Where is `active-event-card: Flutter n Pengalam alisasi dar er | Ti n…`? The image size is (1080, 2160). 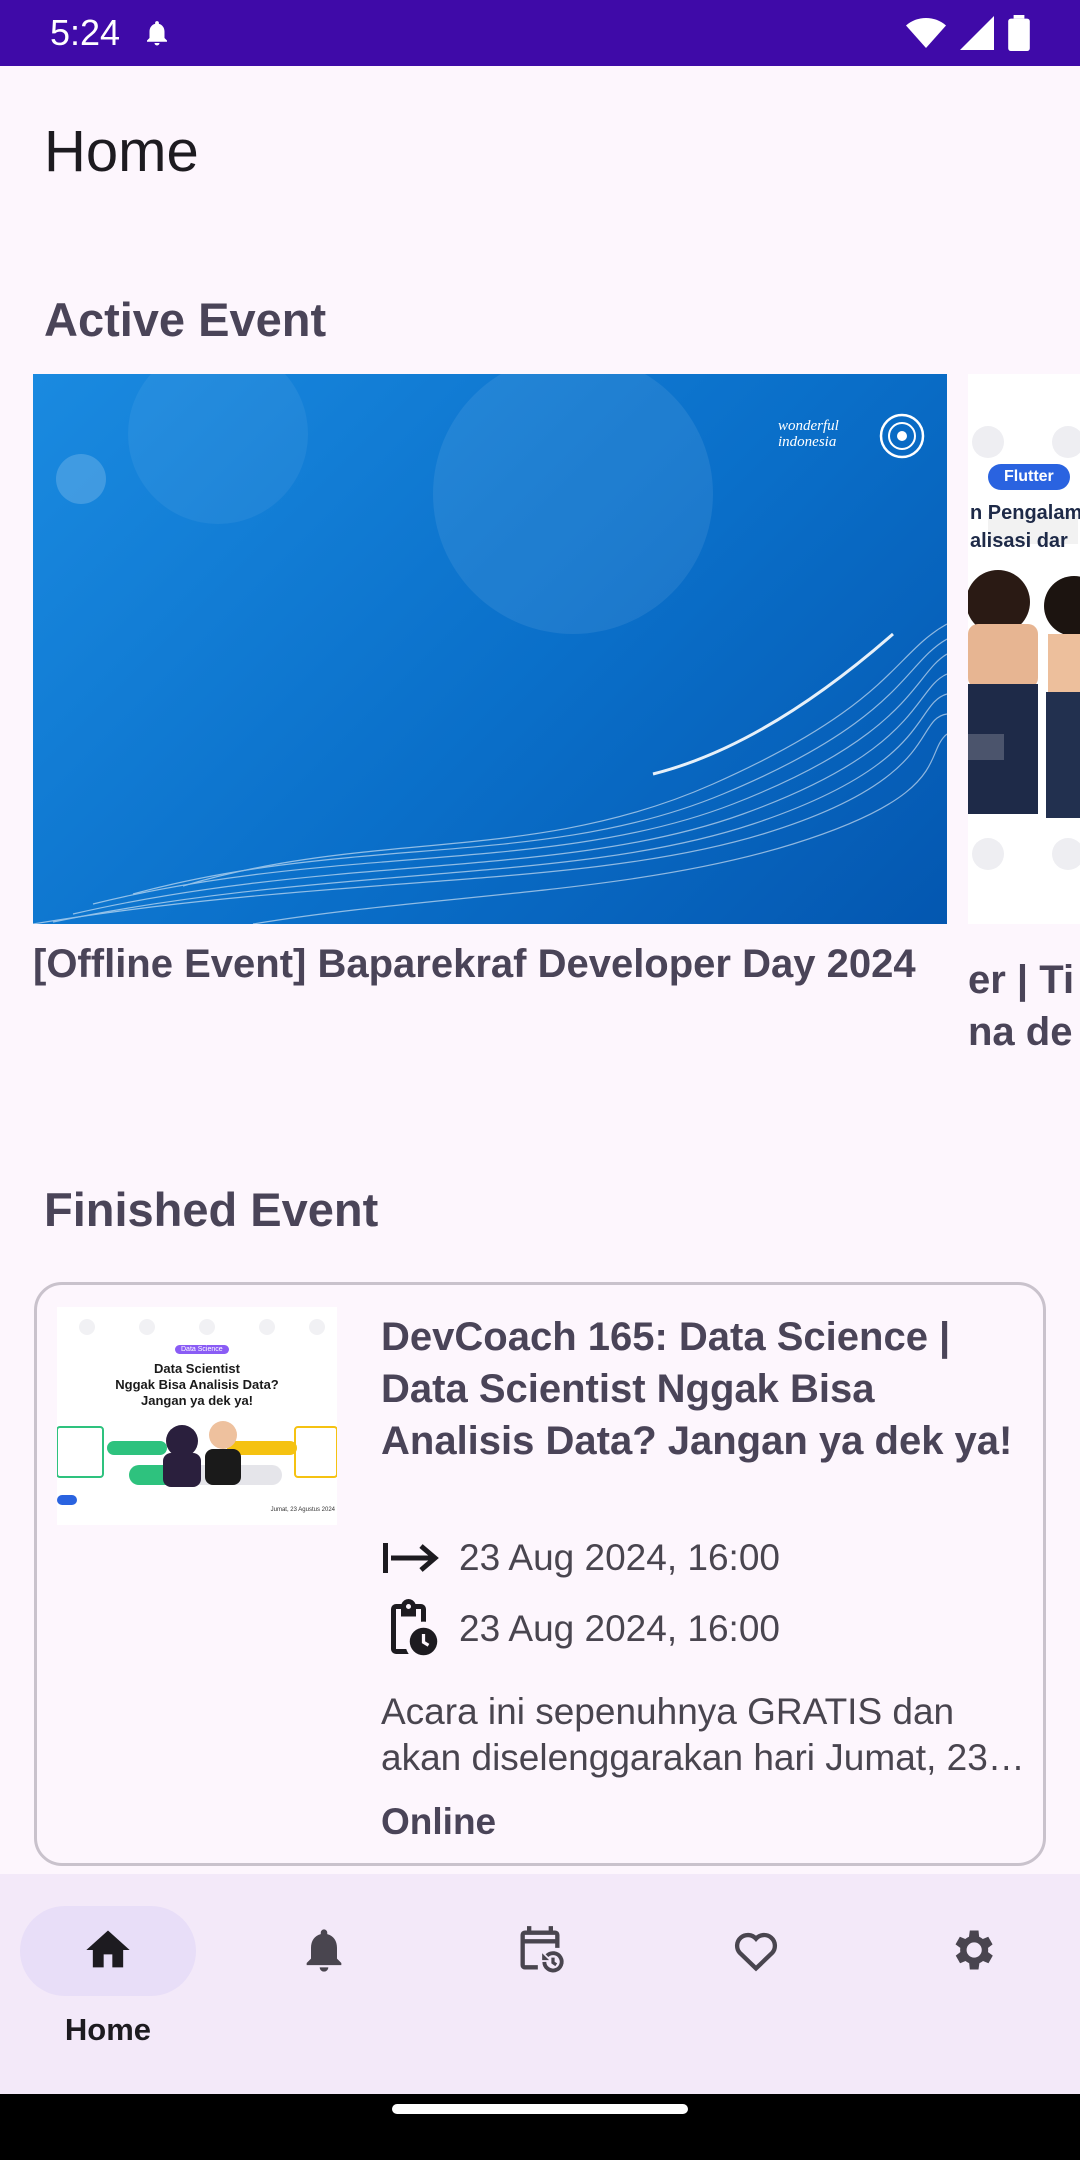
active-event-card: Flutter n Pengalam alisasi dar er | Ti n… is located at coordinates (1024, 724).